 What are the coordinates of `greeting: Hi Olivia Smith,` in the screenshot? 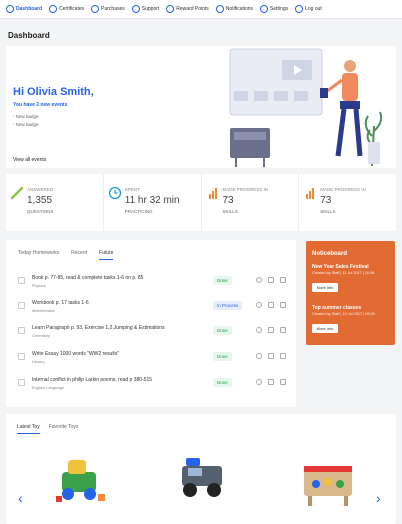 It's located at (53, 92).